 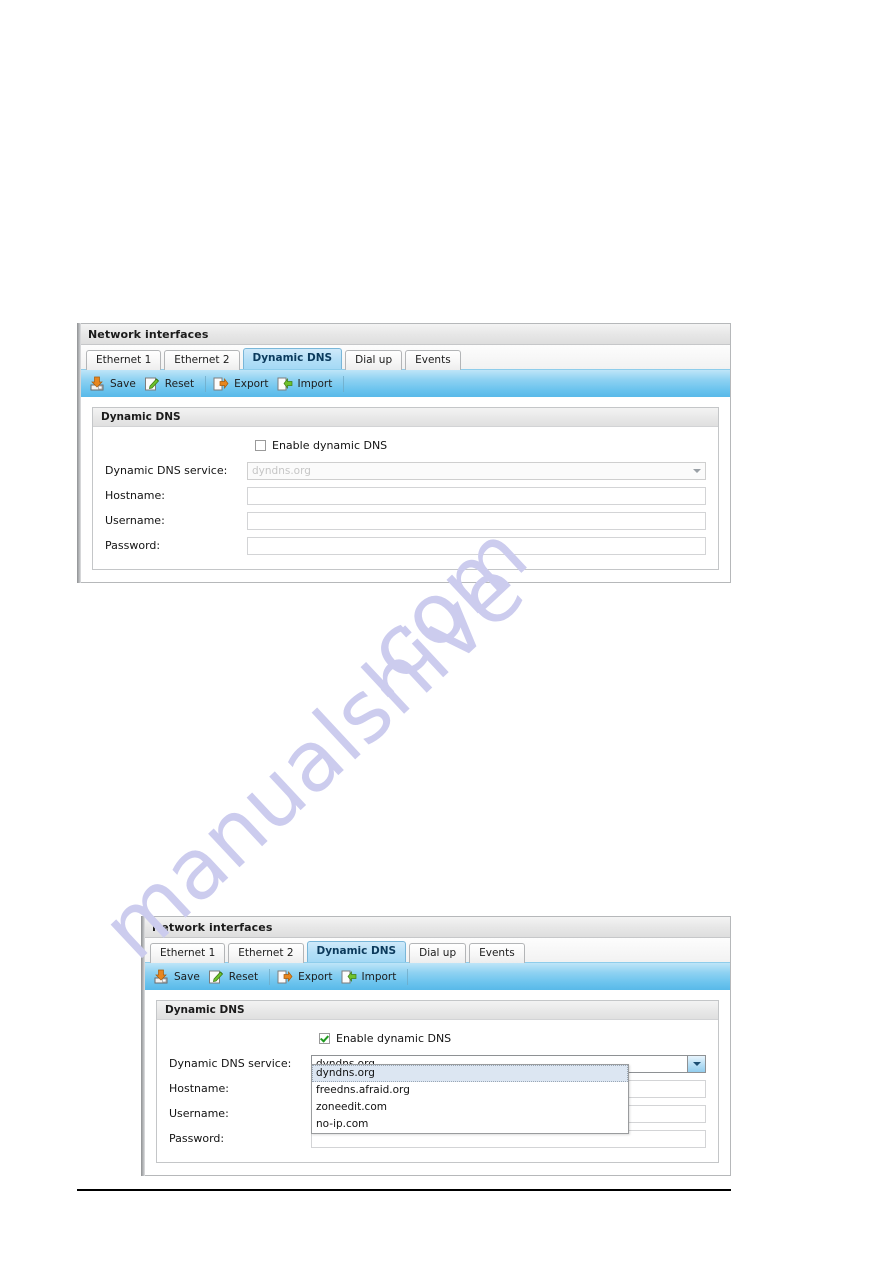 What do you see at coordinates (470, 1073) in the screenshot?
I see `dropdown-option-dyndns: dyndns.org` at bounding box center [470, 1073].